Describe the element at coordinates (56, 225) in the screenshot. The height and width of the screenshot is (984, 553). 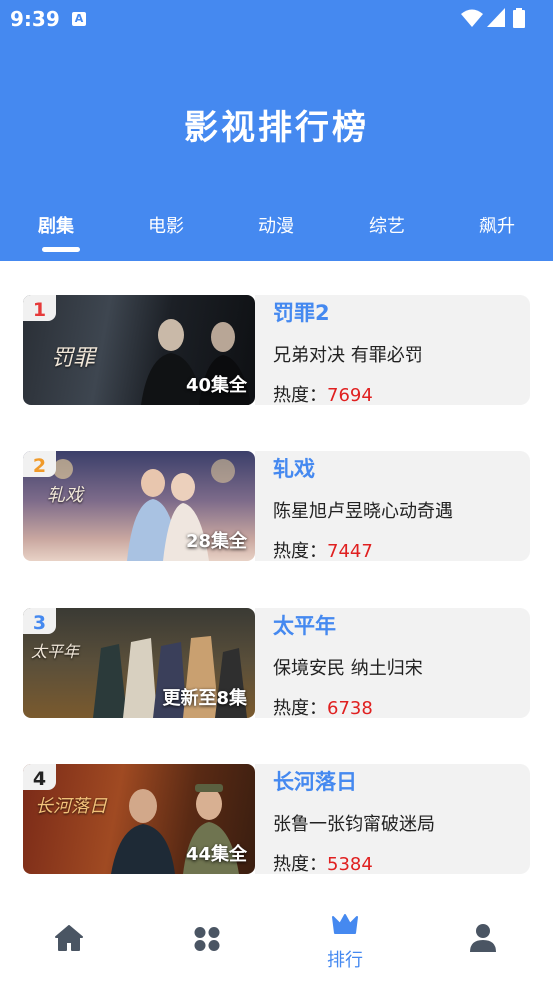
I see `tab-drama: 剧集` at that location.